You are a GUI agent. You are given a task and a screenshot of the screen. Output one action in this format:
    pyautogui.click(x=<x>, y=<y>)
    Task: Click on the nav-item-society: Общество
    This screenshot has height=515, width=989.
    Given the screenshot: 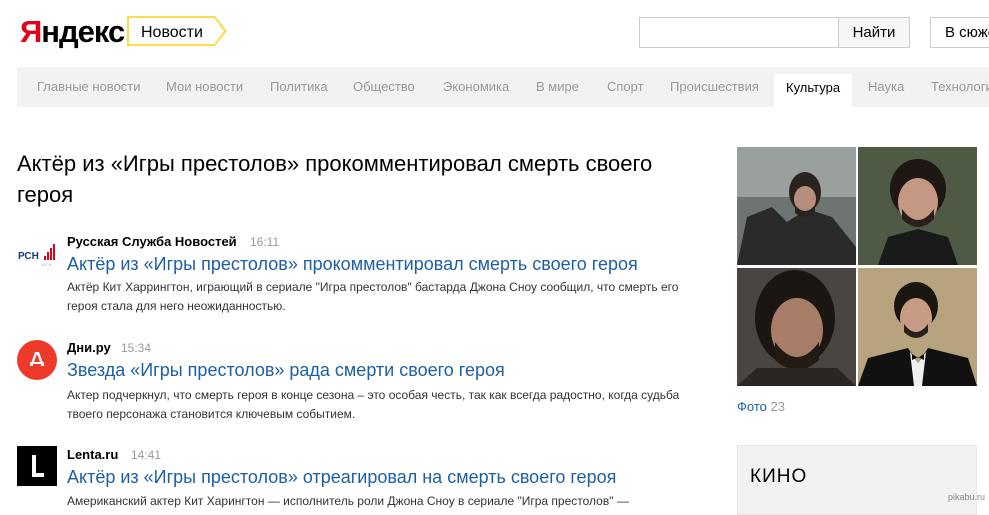 What is the action you would take?
    pyautogui.click(x=384, y=87)
    